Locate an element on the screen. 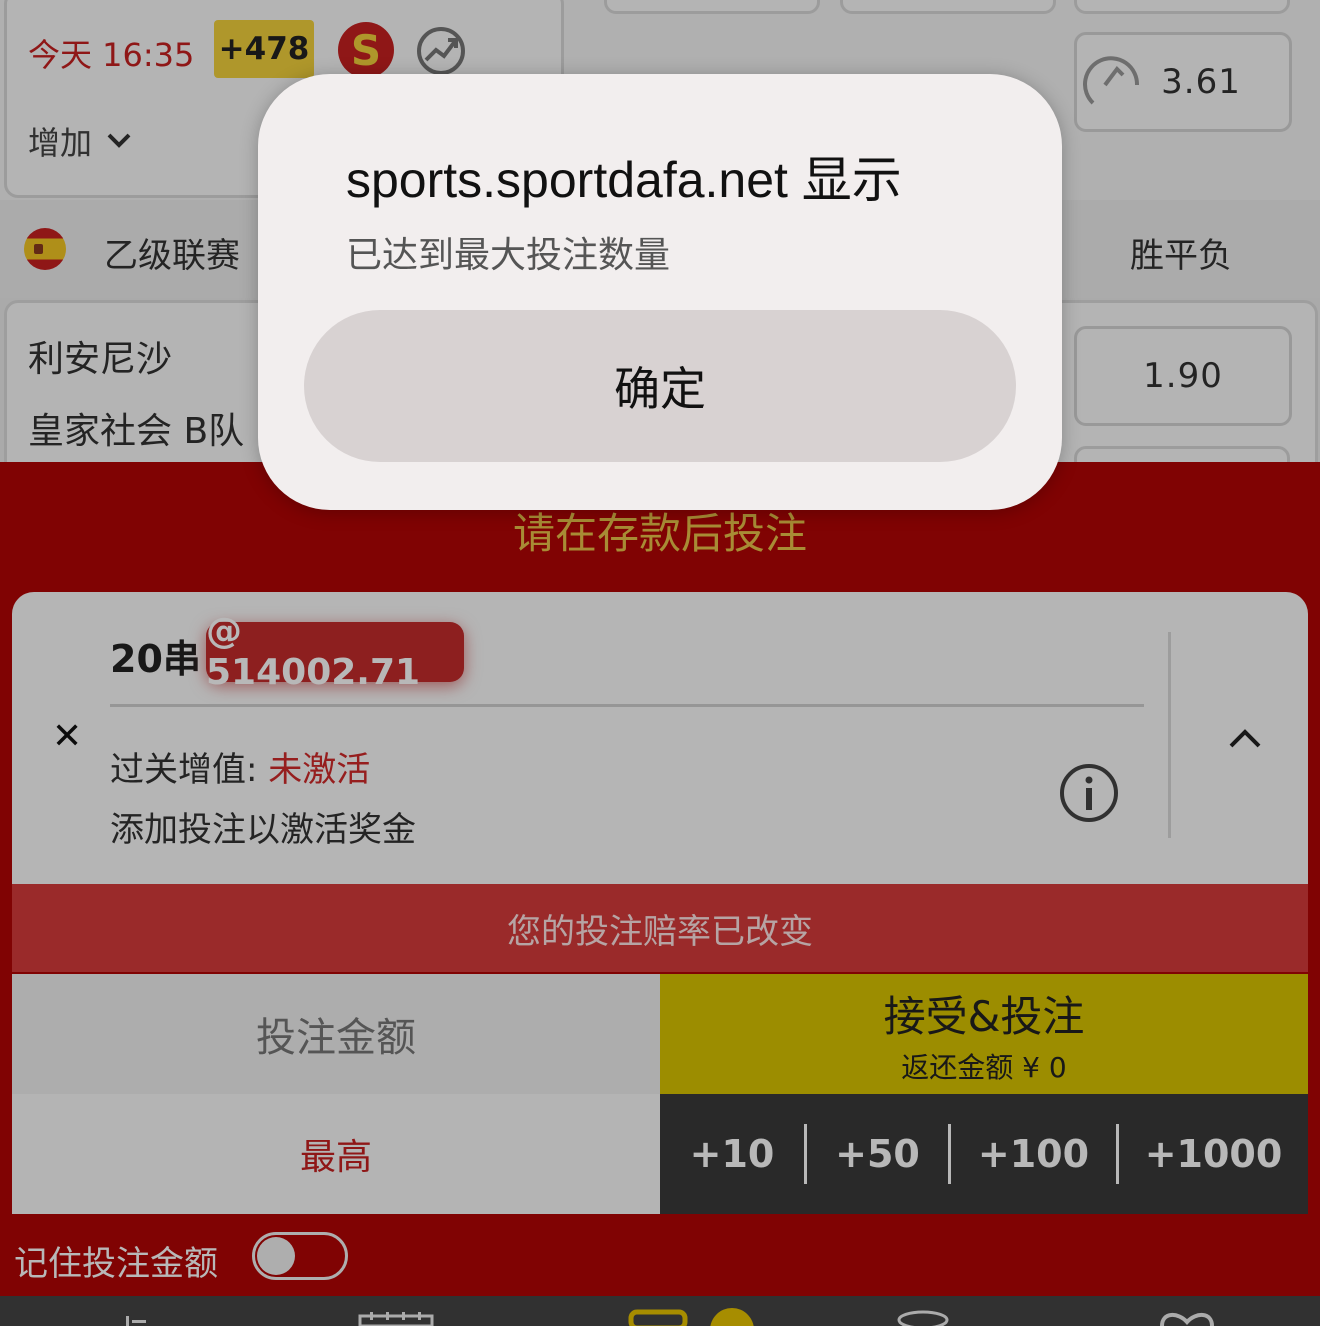 The image size is (1320, 1326). dialog-ok-button: 确定 is located at coordinates (660, 386).